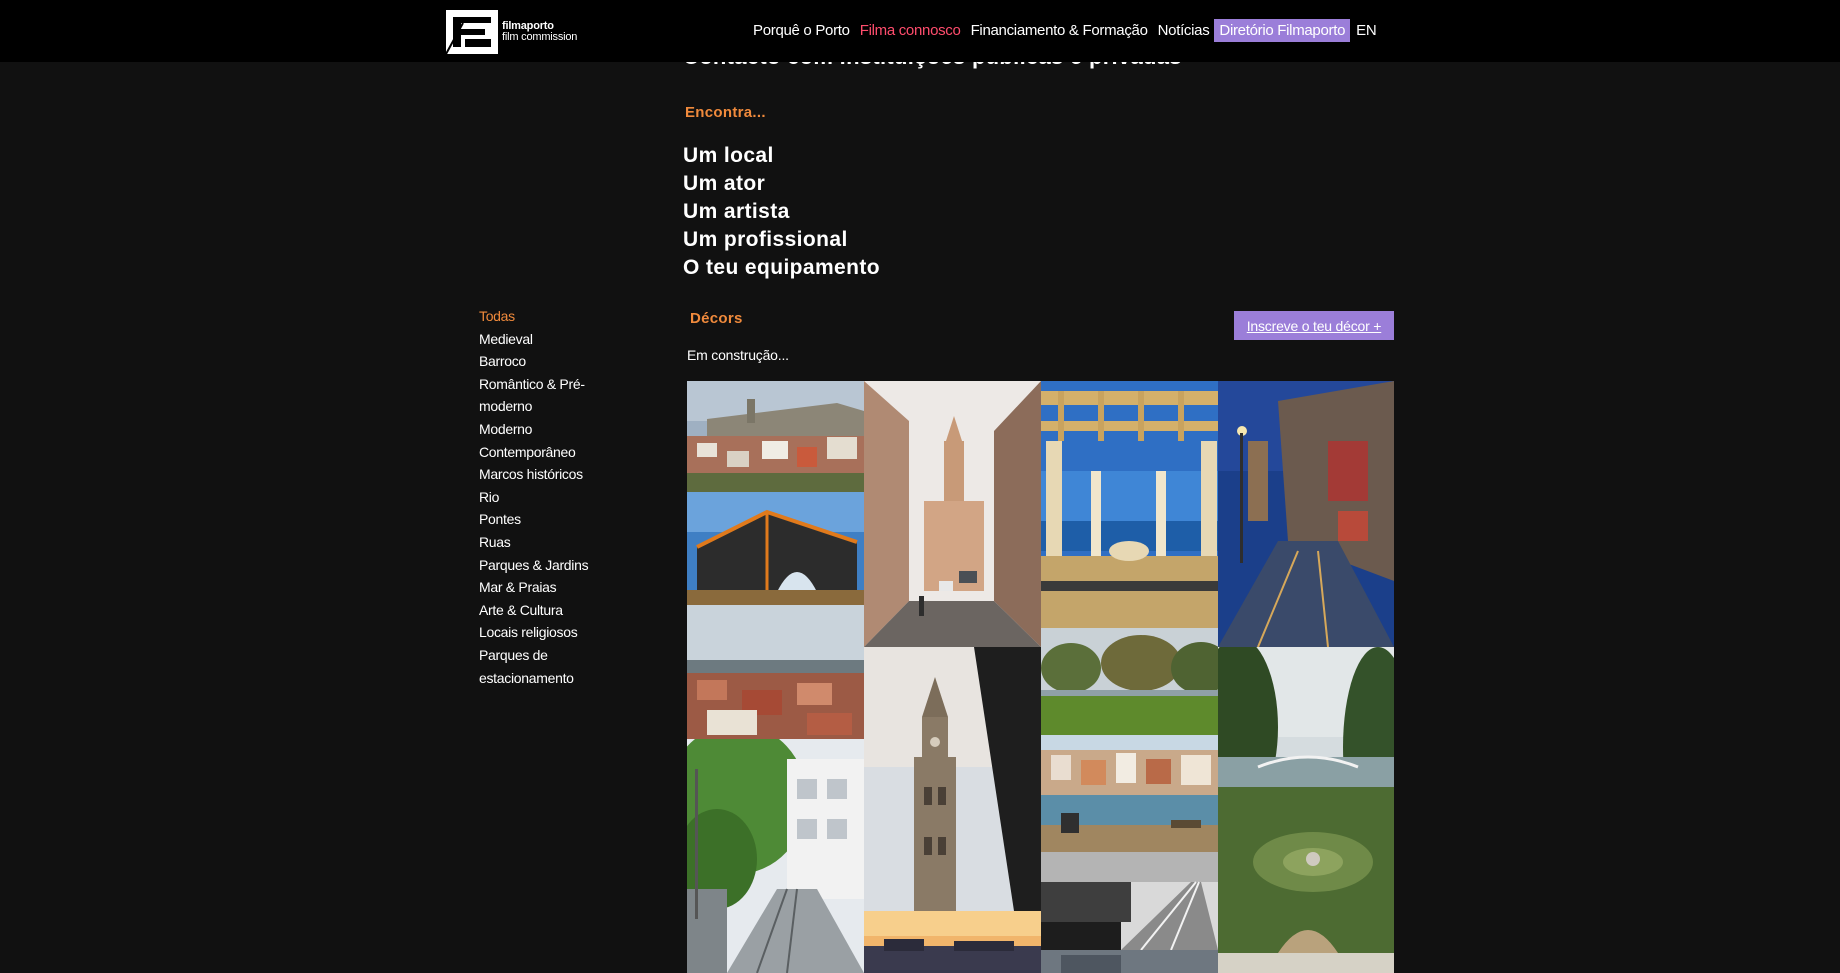  Describe the element at coordinates (952, 942) in the screenshot. I see `photo-sunset-river` at that location.